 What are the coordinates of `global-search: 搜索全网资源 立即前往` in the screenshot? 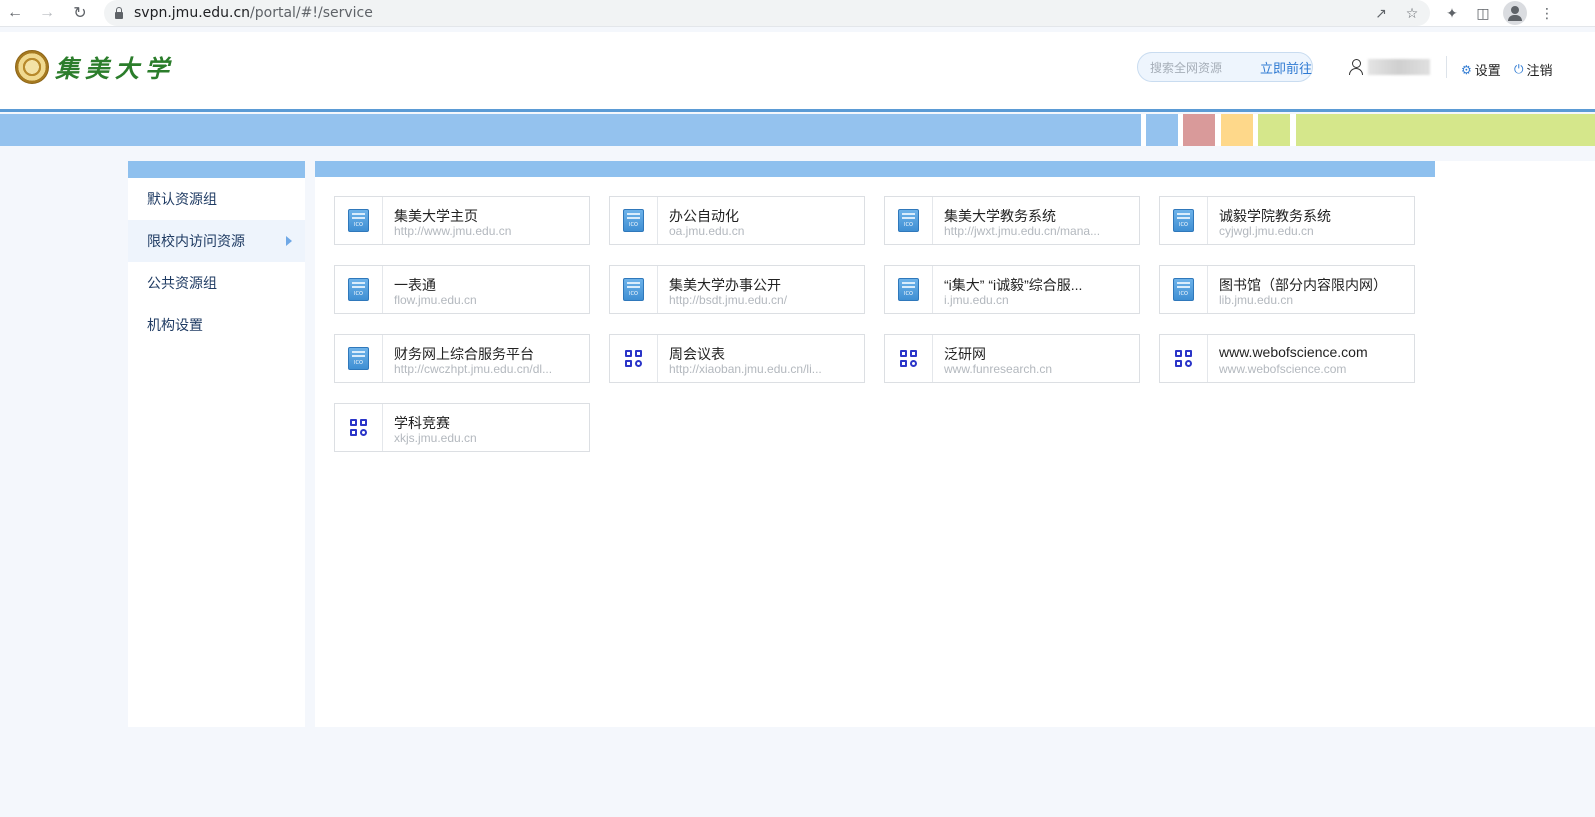 It's located at (1225, 67).